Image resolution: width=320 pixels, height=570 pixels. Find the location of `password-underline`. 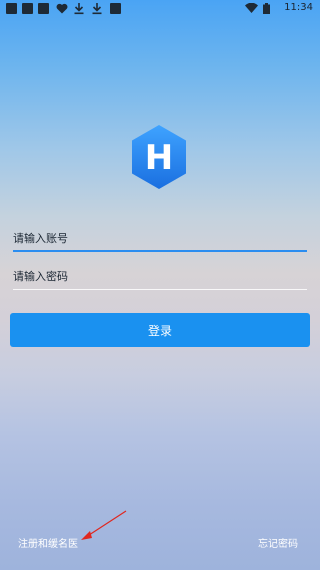

password-underline is located at coordinates (160, 289).